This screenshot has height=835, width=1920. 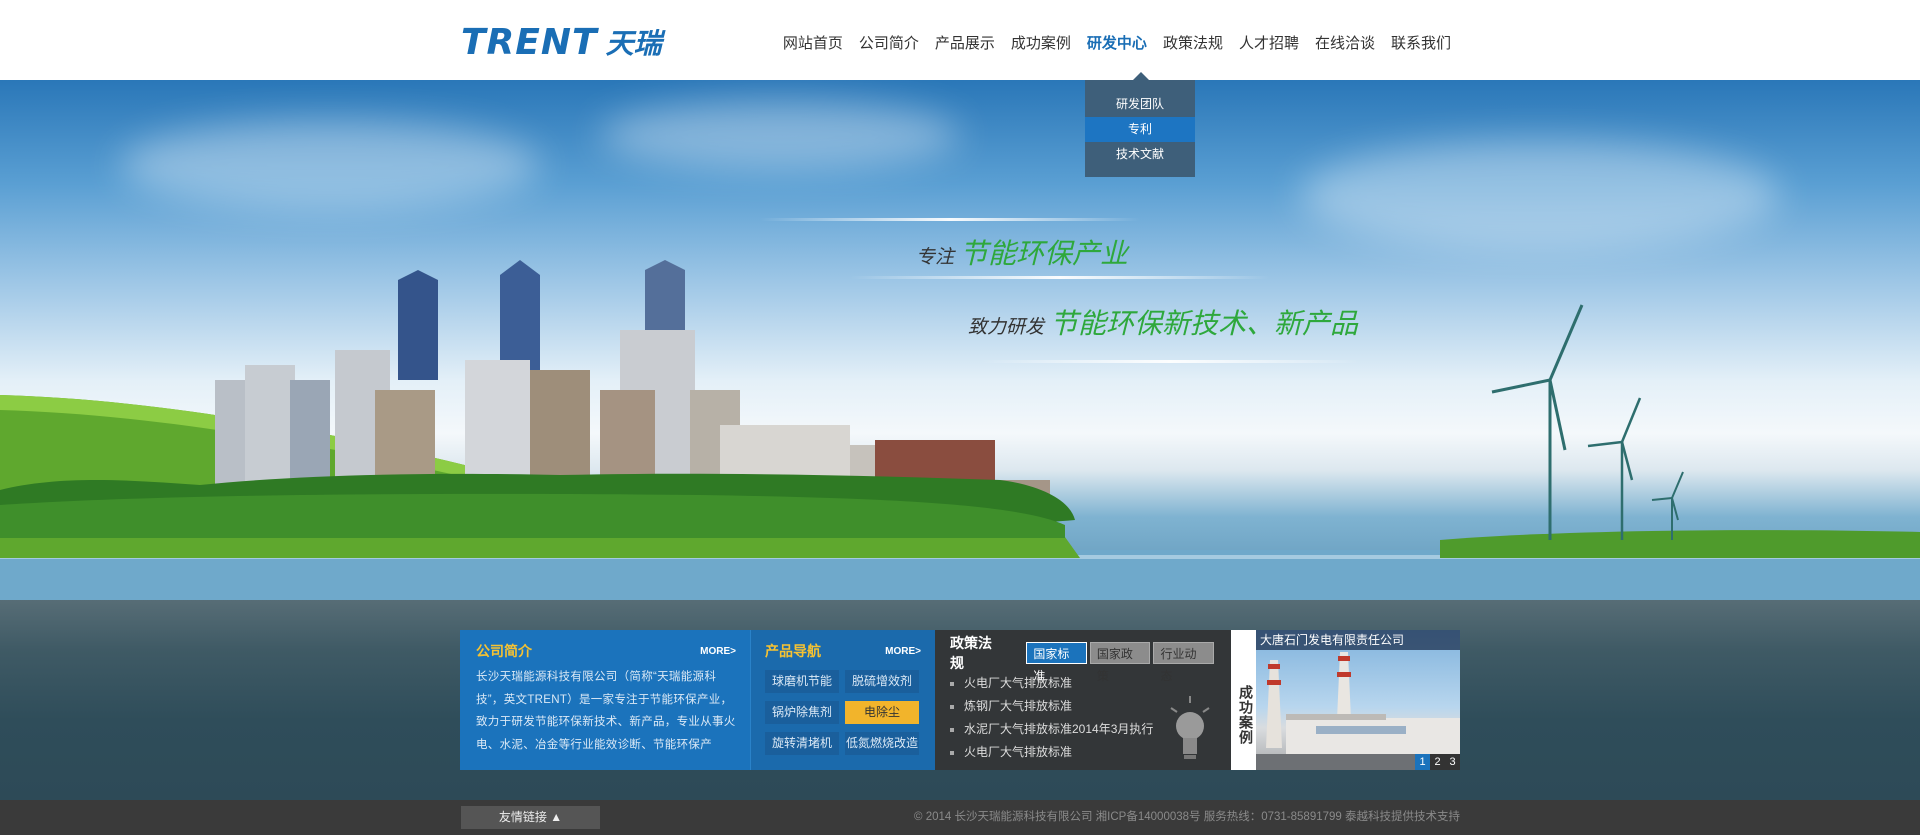 I want to click on nav-item-rd-center: 研发中心, so click(x=1117, y=40).